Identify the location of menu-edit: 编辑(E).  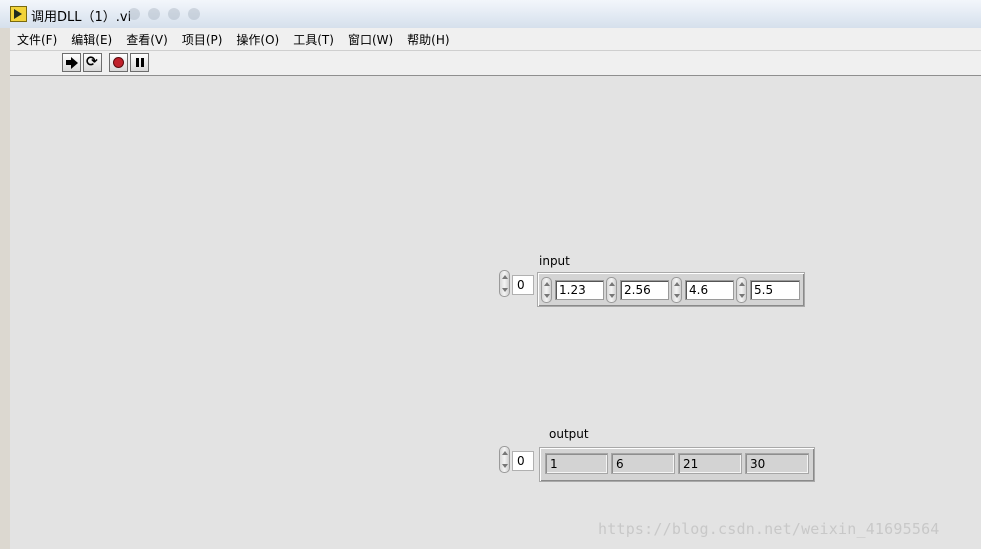
(91, 39).